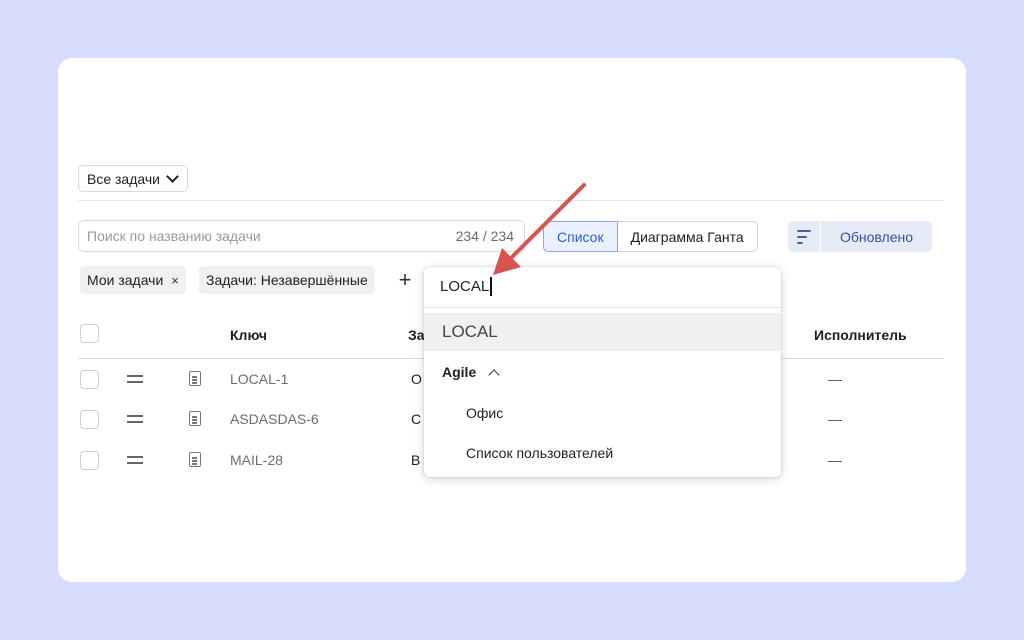 This screenshot has height=640, width=1024. I want to click on dropdown-input-value: LOCAL, so click(465, 286).